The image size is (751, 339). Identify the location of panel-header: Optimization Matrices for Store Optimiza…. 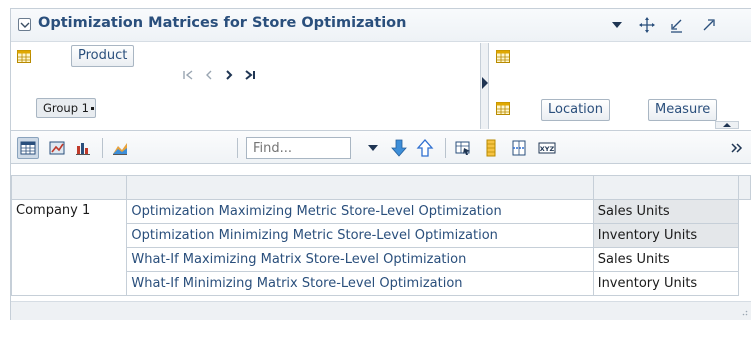
(381, 25).